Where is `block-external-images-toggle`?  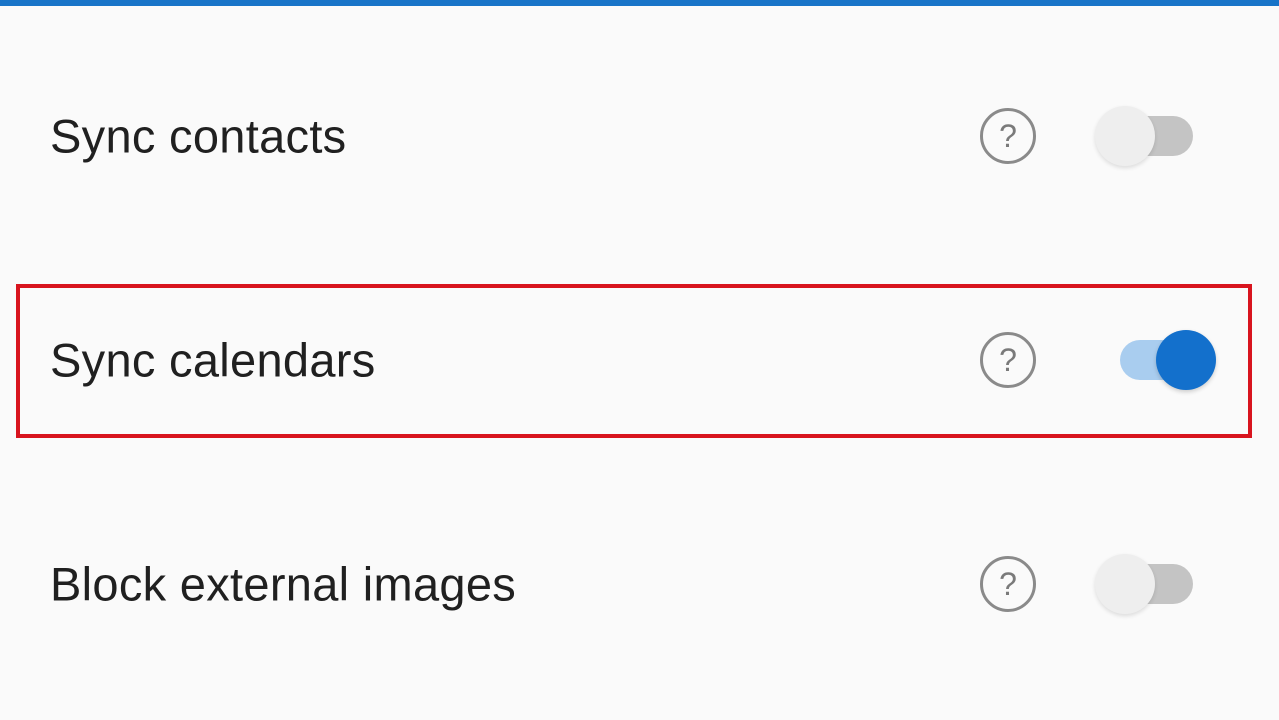
block-external-images-toggle is located at coordinates (1145, 584).